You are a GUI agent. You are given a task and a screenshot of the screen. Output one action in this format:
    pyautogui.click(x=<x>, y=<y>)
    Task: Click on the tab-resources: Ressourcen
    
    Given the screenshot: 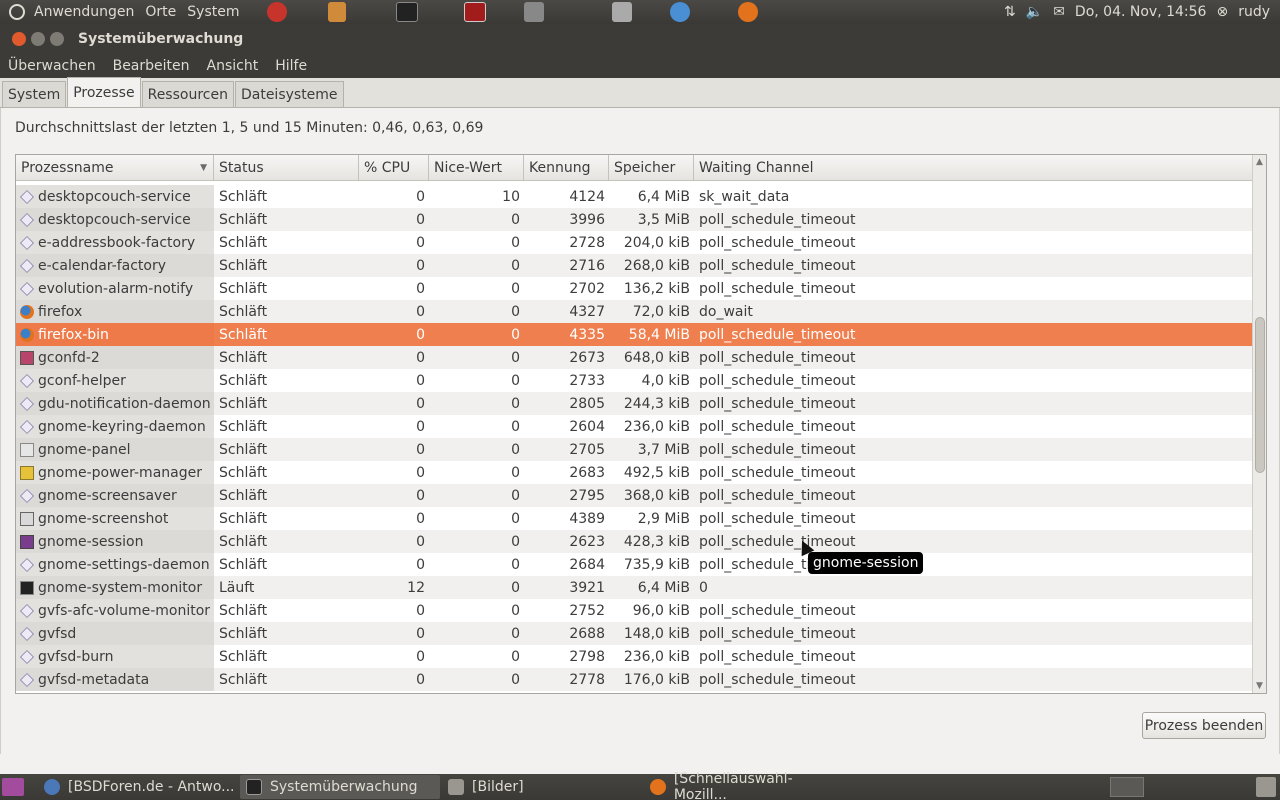 What is the action you would take?
    pyautogui.click(x=187, y=94)
    